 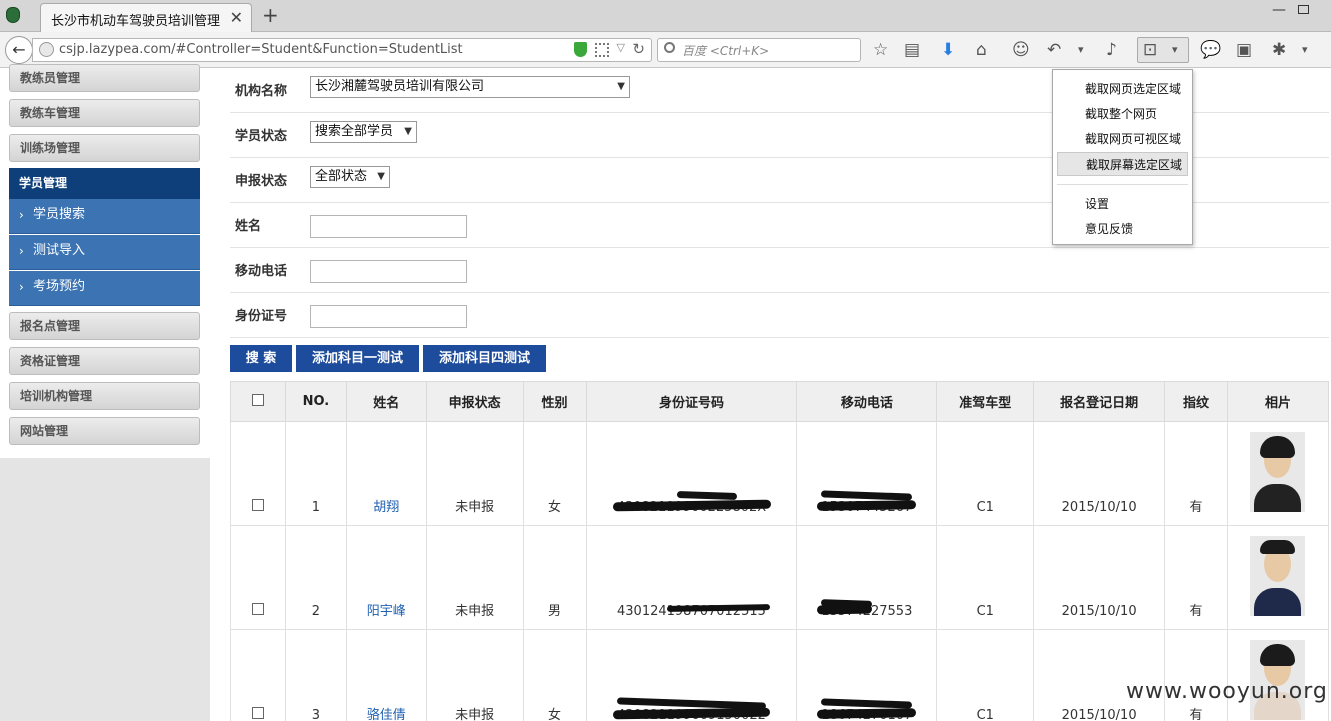 What do you see at coordinates (104, 148) in the screenshot?
I see `sidebar-item-training-field: 训练场管理` at bounding box center [104, 148].